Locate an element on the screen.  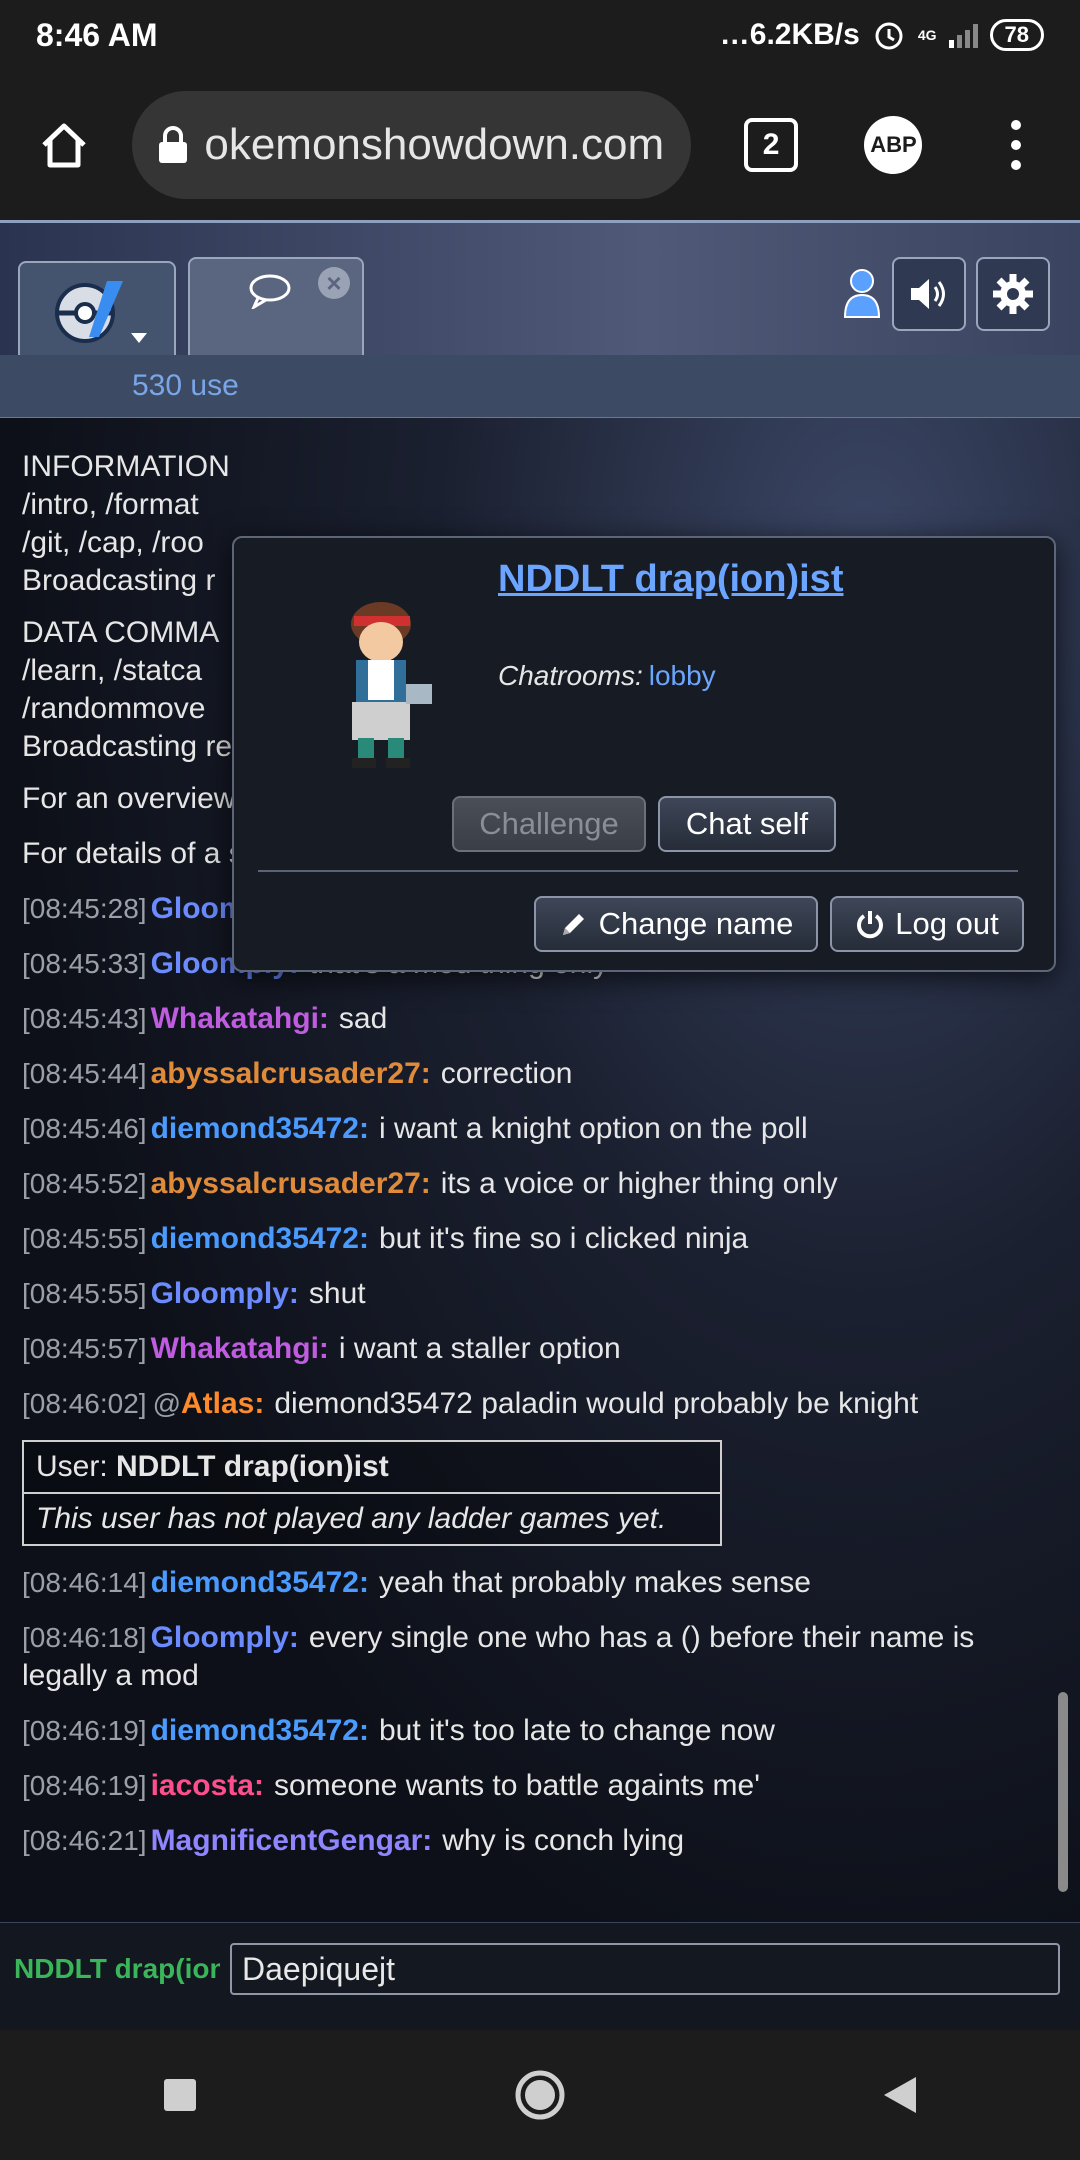
tab-switcher-button: 2 is located at coordinates (771, 145).